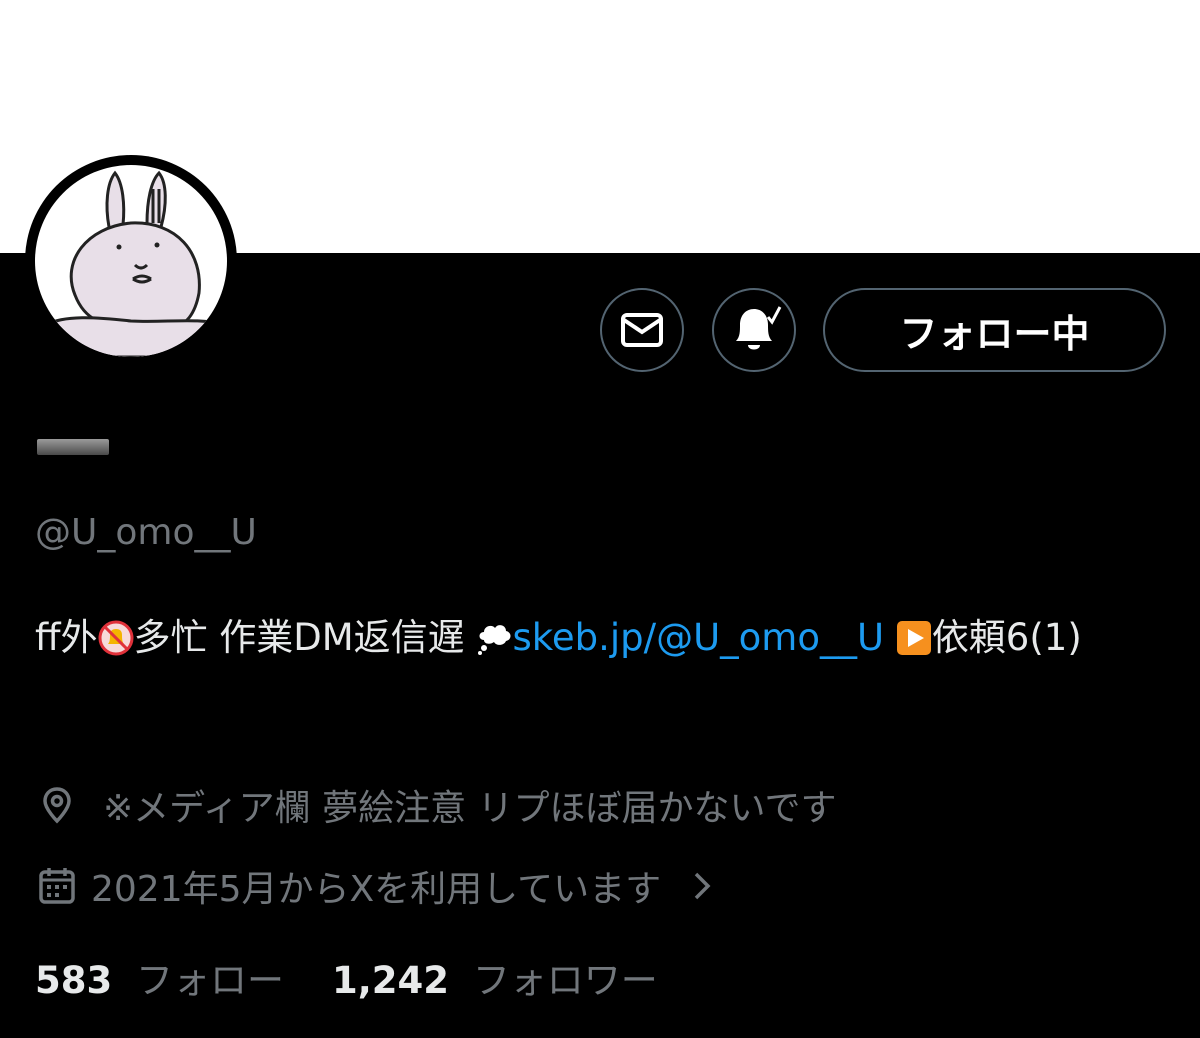 The width and height of the screenshot is (1200, 1038). What do you see at coordinates (146, 532) in the screenshot?
I see `username-handle: @U_omo__U` at bounding box center [146, 532].